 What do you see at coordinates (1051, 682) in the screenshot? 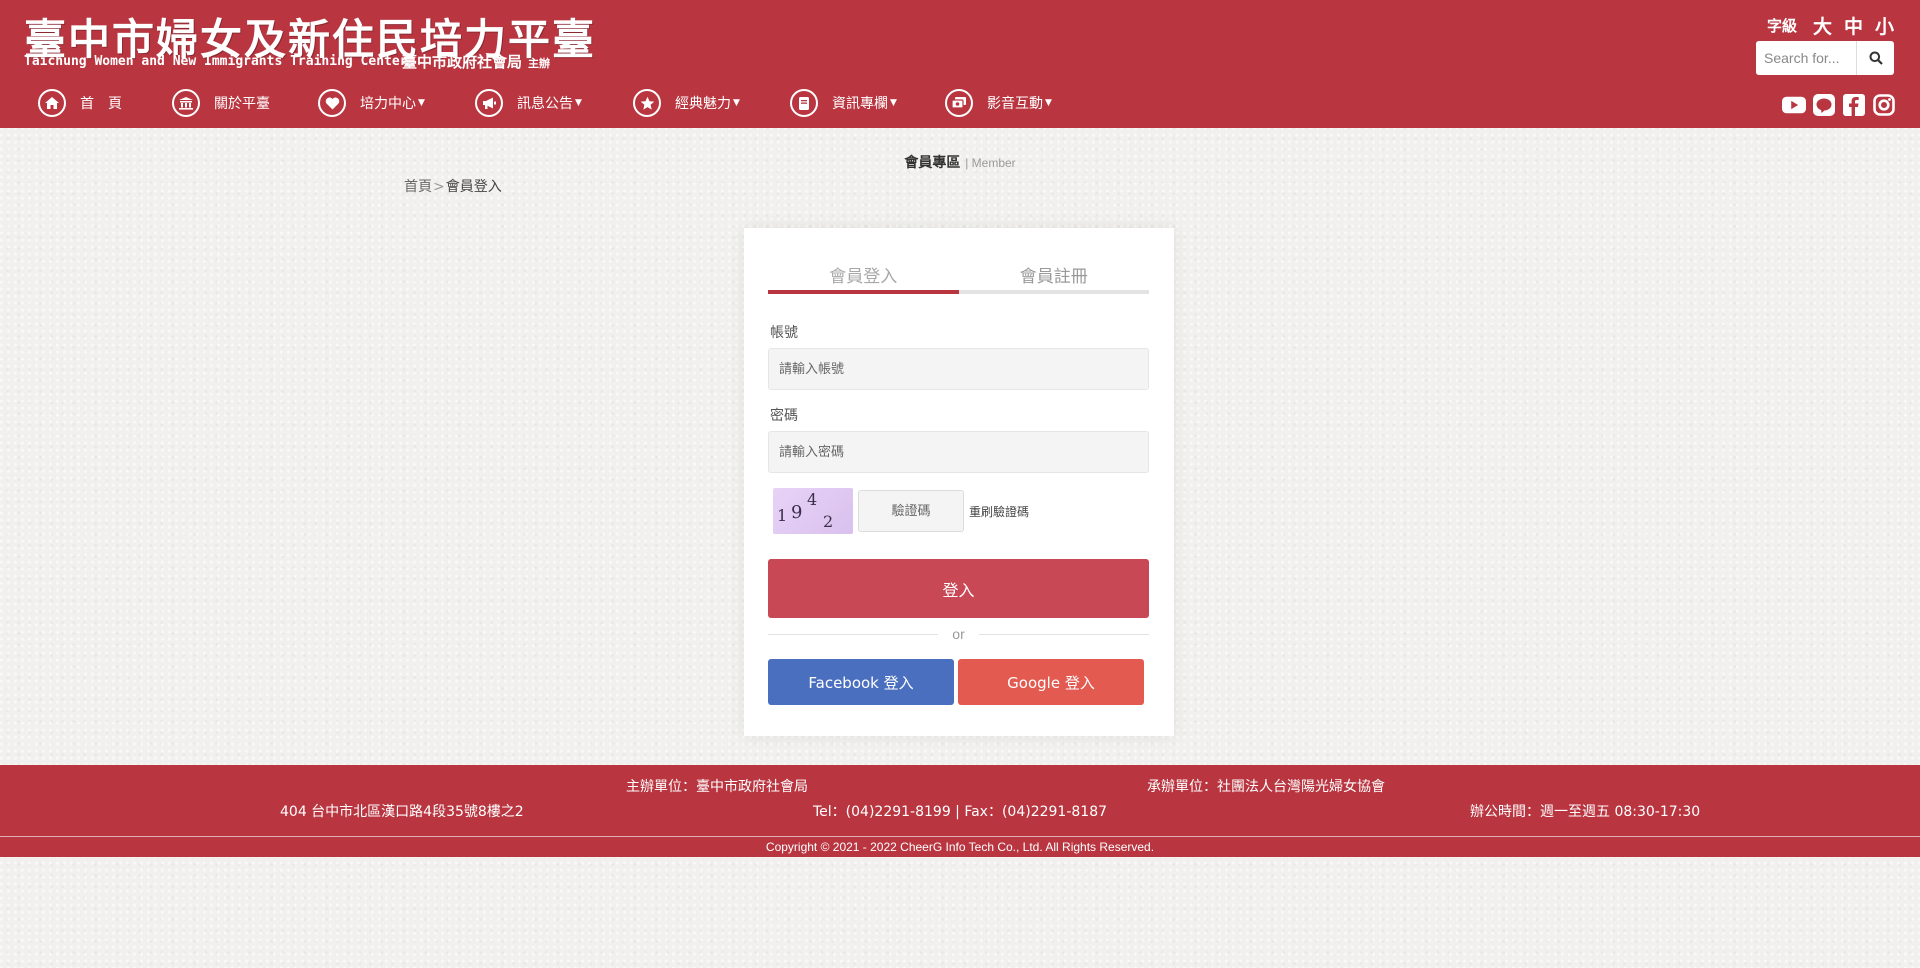
I see `google-login-button: Google 登入` at bounding box center [1051, 682].